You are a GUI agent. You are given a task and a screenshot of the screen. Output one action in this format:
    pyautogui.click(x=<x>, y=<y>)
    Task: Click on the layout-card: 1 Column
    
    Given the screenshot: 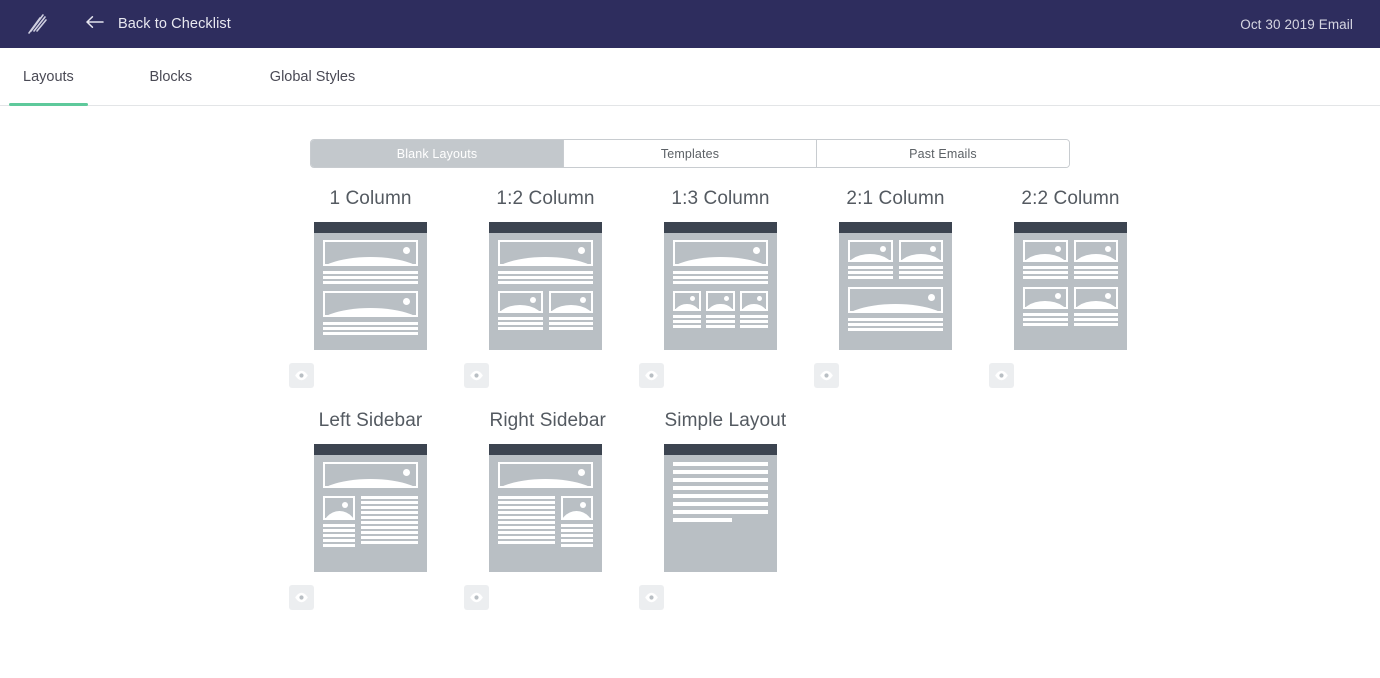 What is the action you would take?
    pyautogui.click(x=370, y=288)
    